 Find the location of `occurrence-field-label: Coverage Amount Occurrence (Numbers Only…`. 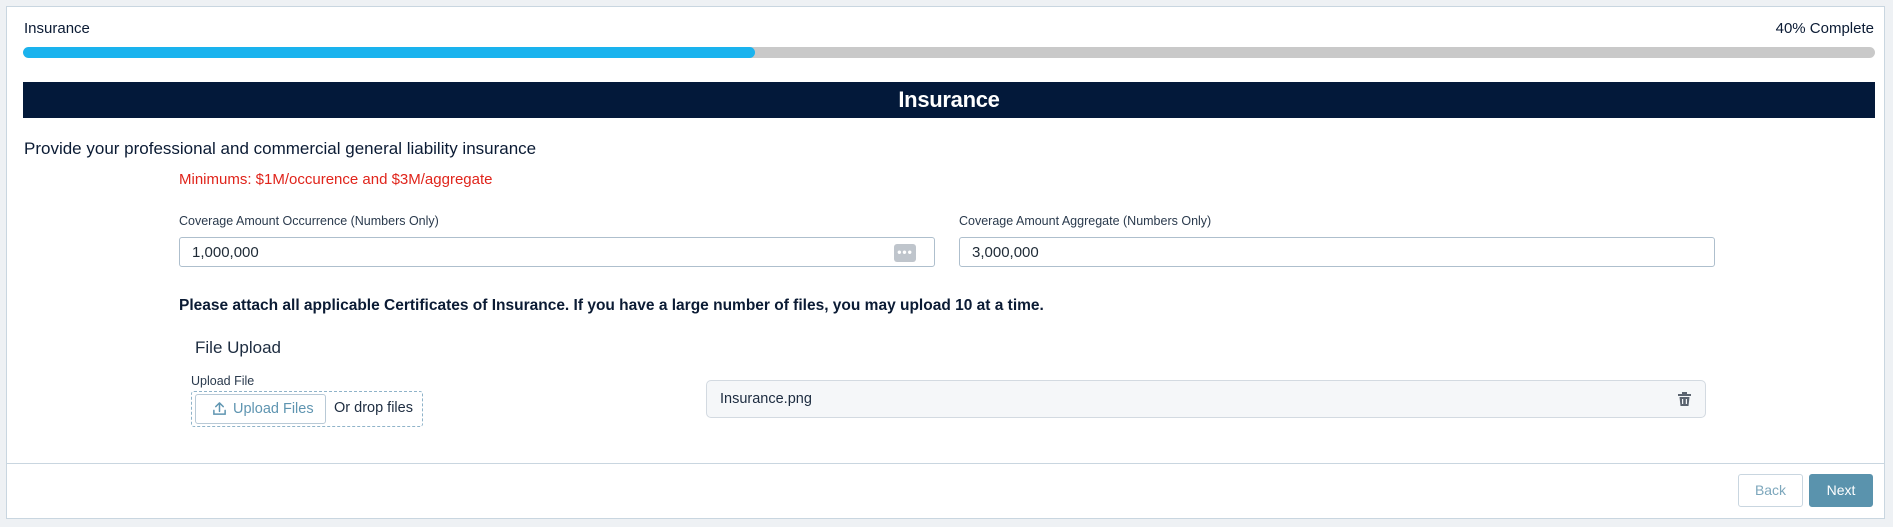

occurrence-field-label: Coverage Amount Occurrence (Numbers Only… is located at coordinates (309, 221).